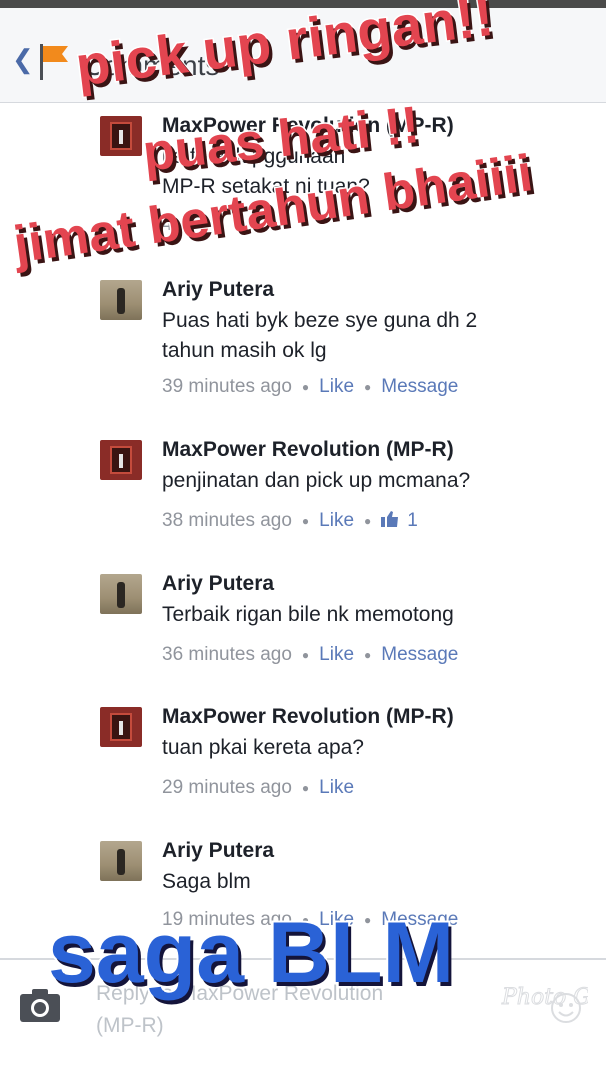 The image size is (606, 1082). Describe the element at coordinates (54, 62) in the screenshot. I see `flag-icon` at that location.